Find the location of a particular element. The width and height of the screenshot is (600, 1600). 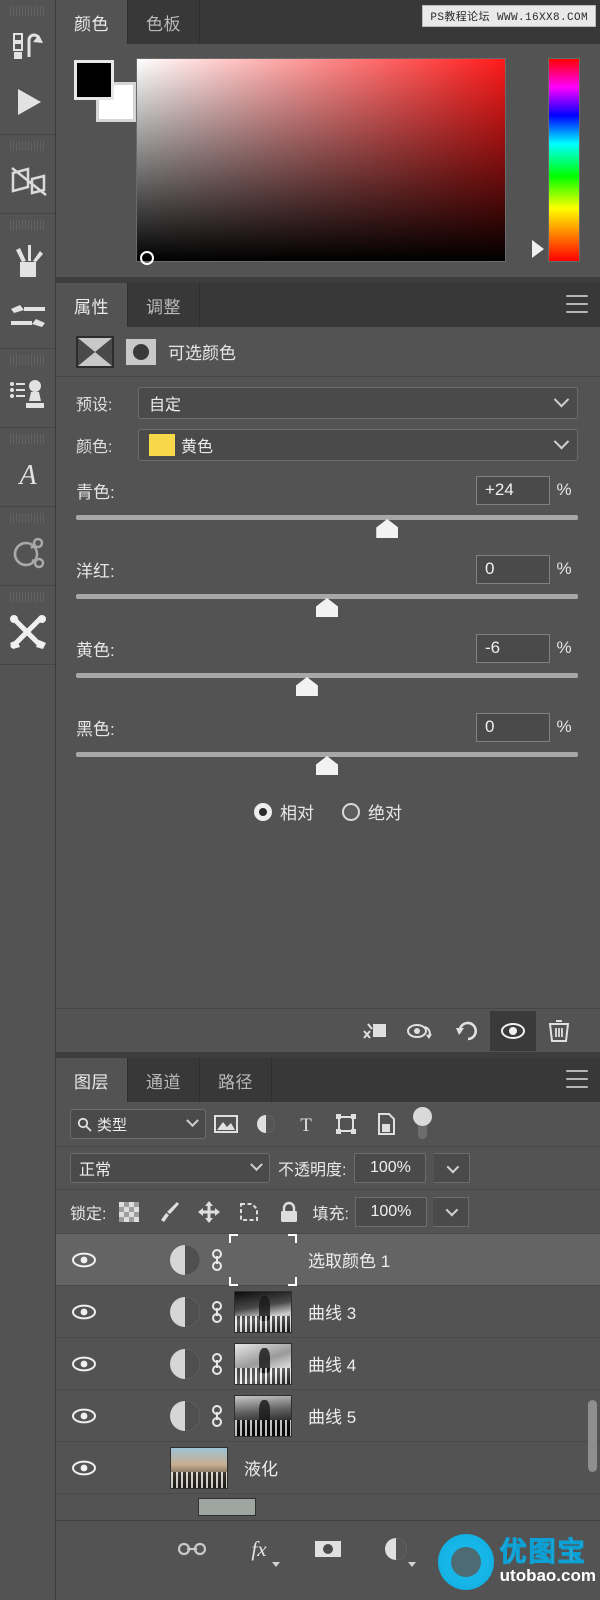

lock-artboard-icon is located at coordinates (249, 1212).